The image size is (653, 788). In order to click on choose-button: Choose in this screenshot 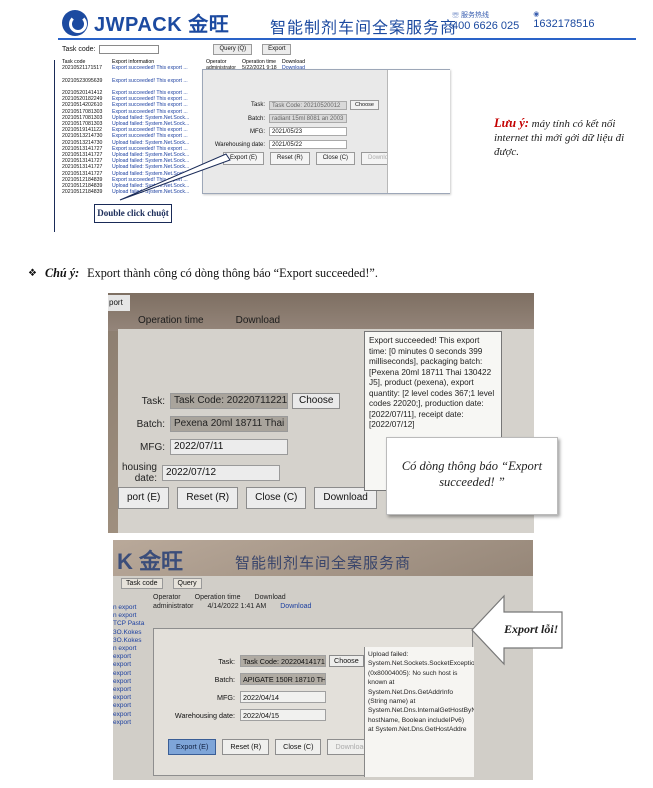, I will do `click(364, 105)`.